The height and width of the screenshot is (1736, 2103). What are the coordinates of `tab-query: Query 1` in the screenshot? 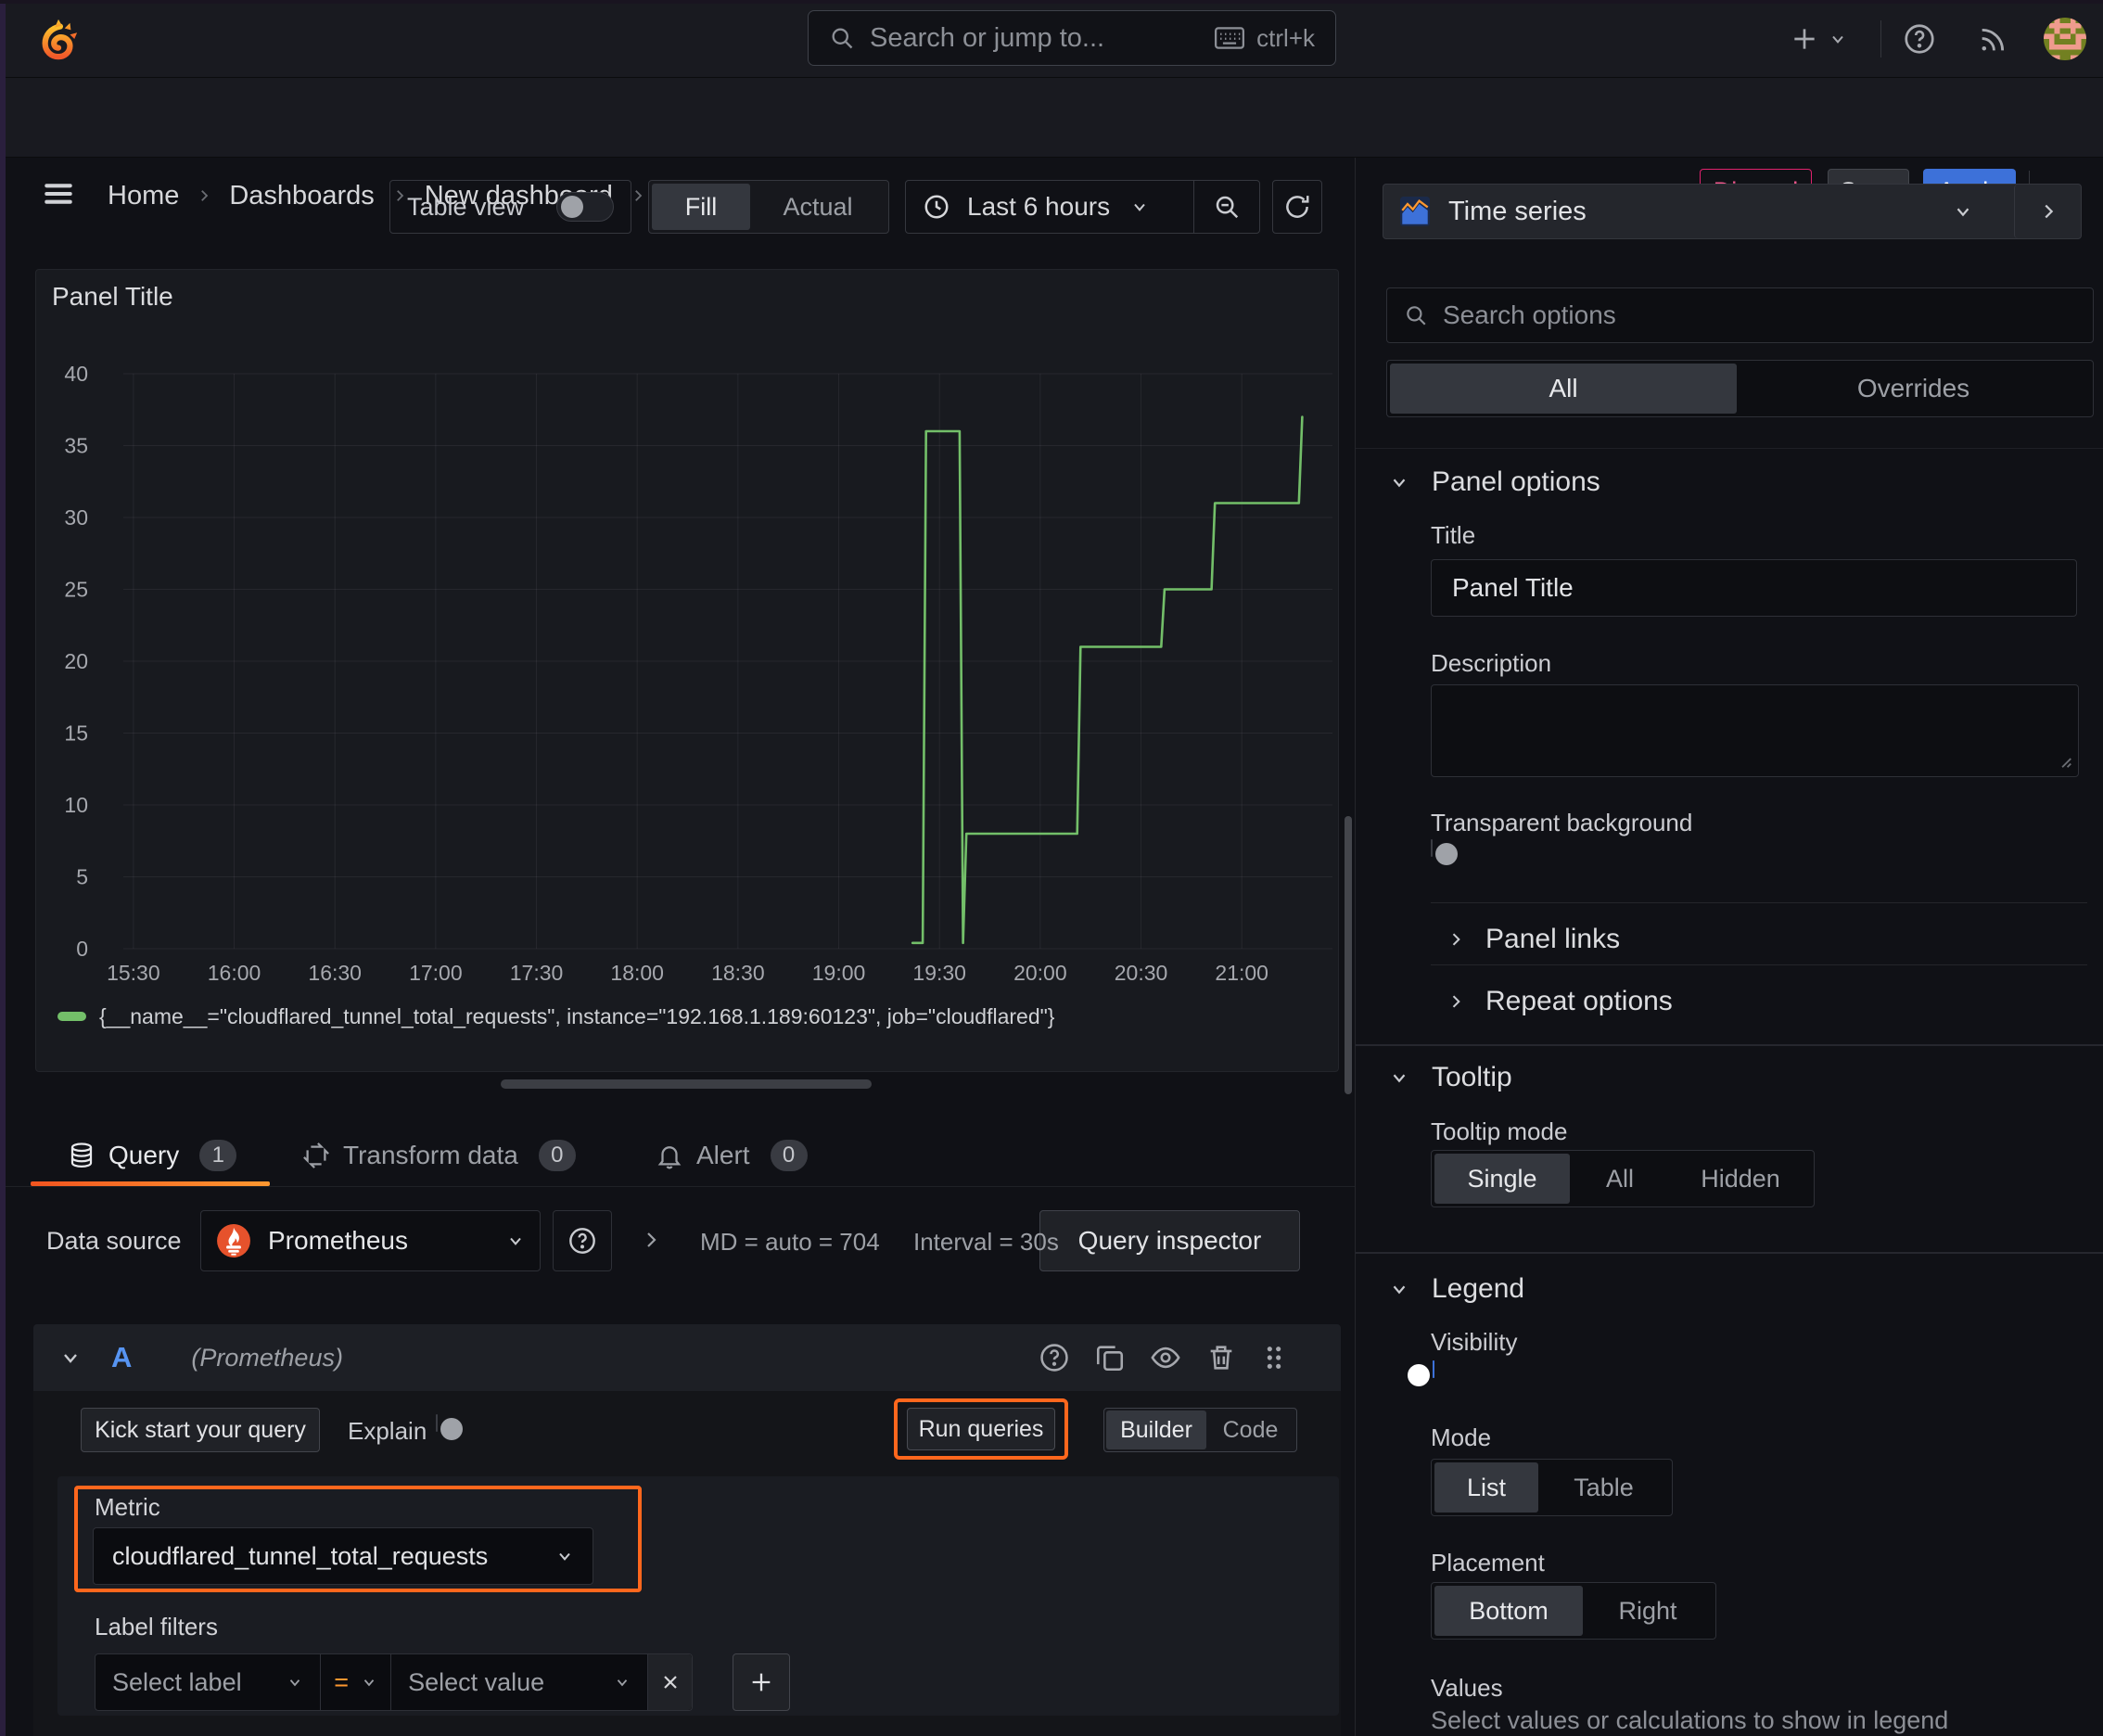 It's located at (152, 1155).